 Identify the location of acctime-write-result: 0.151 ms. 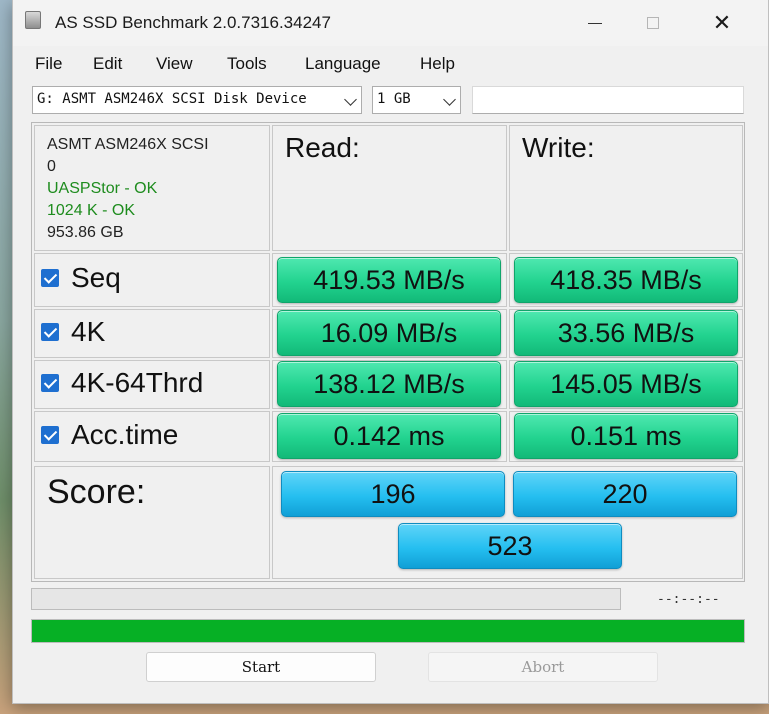
(626, 436).